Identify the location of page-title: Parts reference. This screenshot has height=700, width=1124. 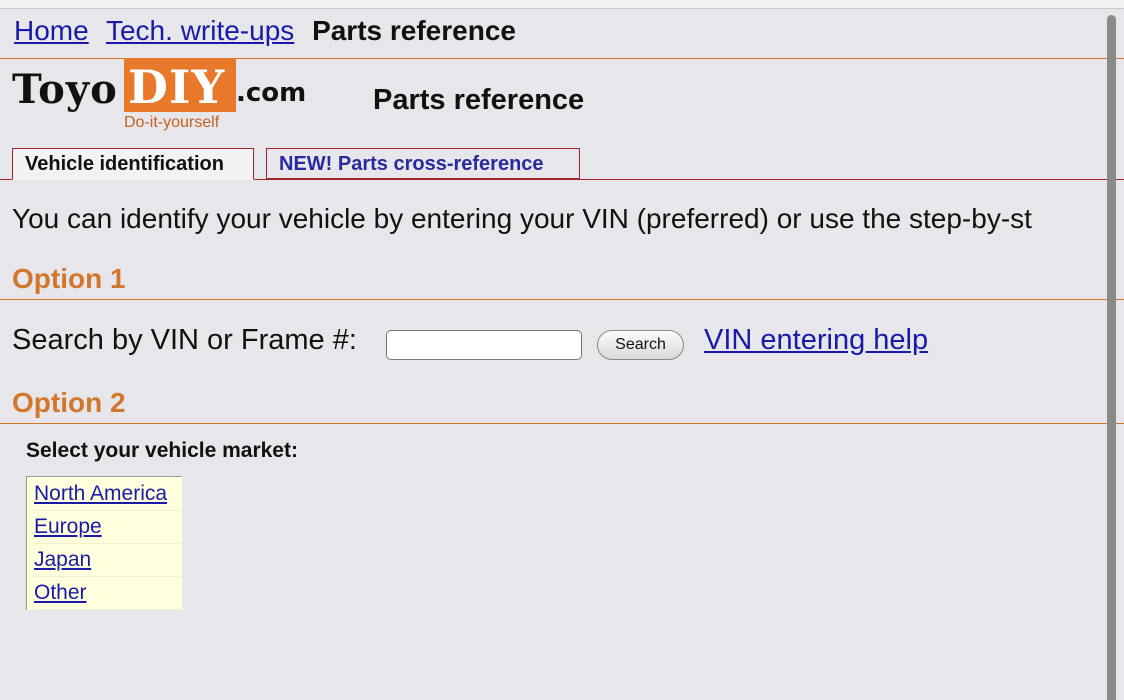
(479, 100).